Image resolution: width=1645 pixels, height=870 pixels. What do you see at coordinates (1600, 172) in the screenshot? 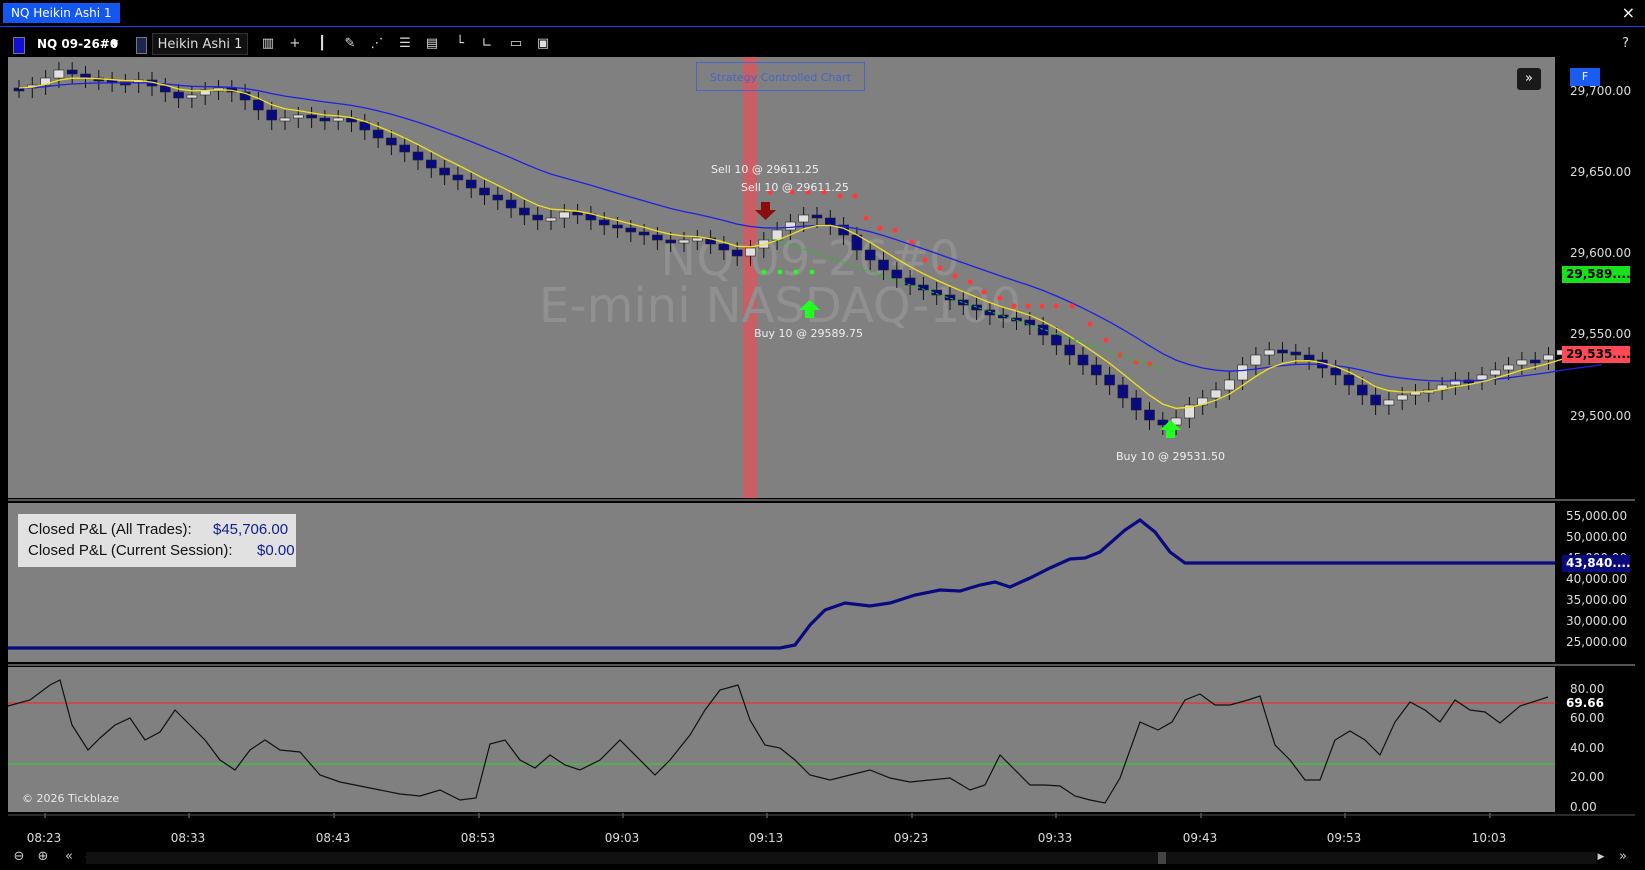
I see `price-axis-label: 29,650.00` at bounding box center [1600, 172].